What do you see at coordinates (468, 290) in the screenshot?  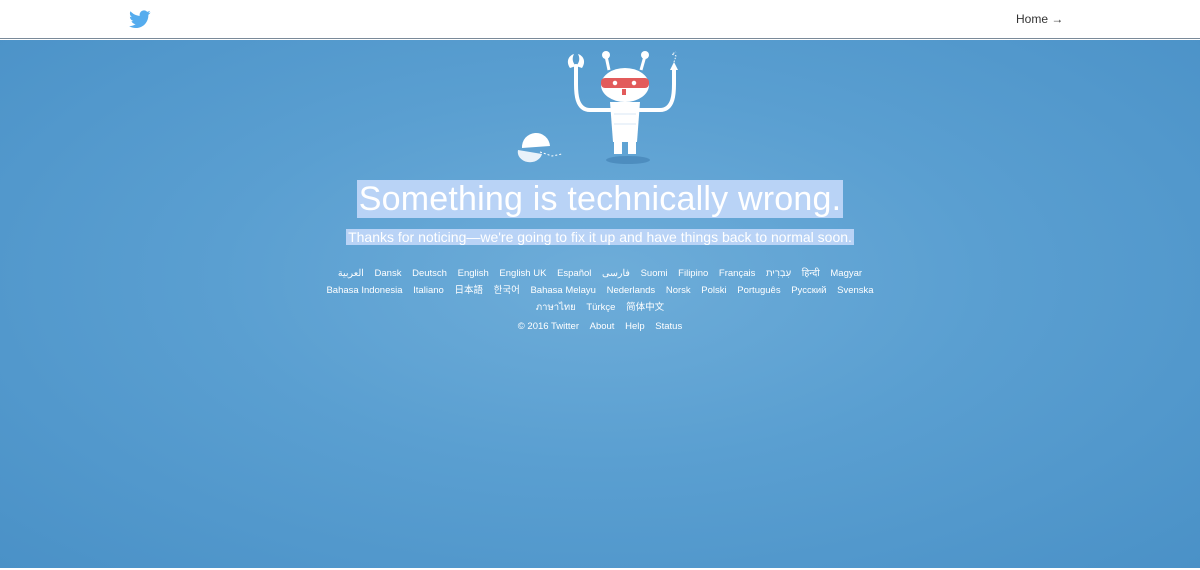 I see `language-link: 日本語` at bounding box center [468, 290].